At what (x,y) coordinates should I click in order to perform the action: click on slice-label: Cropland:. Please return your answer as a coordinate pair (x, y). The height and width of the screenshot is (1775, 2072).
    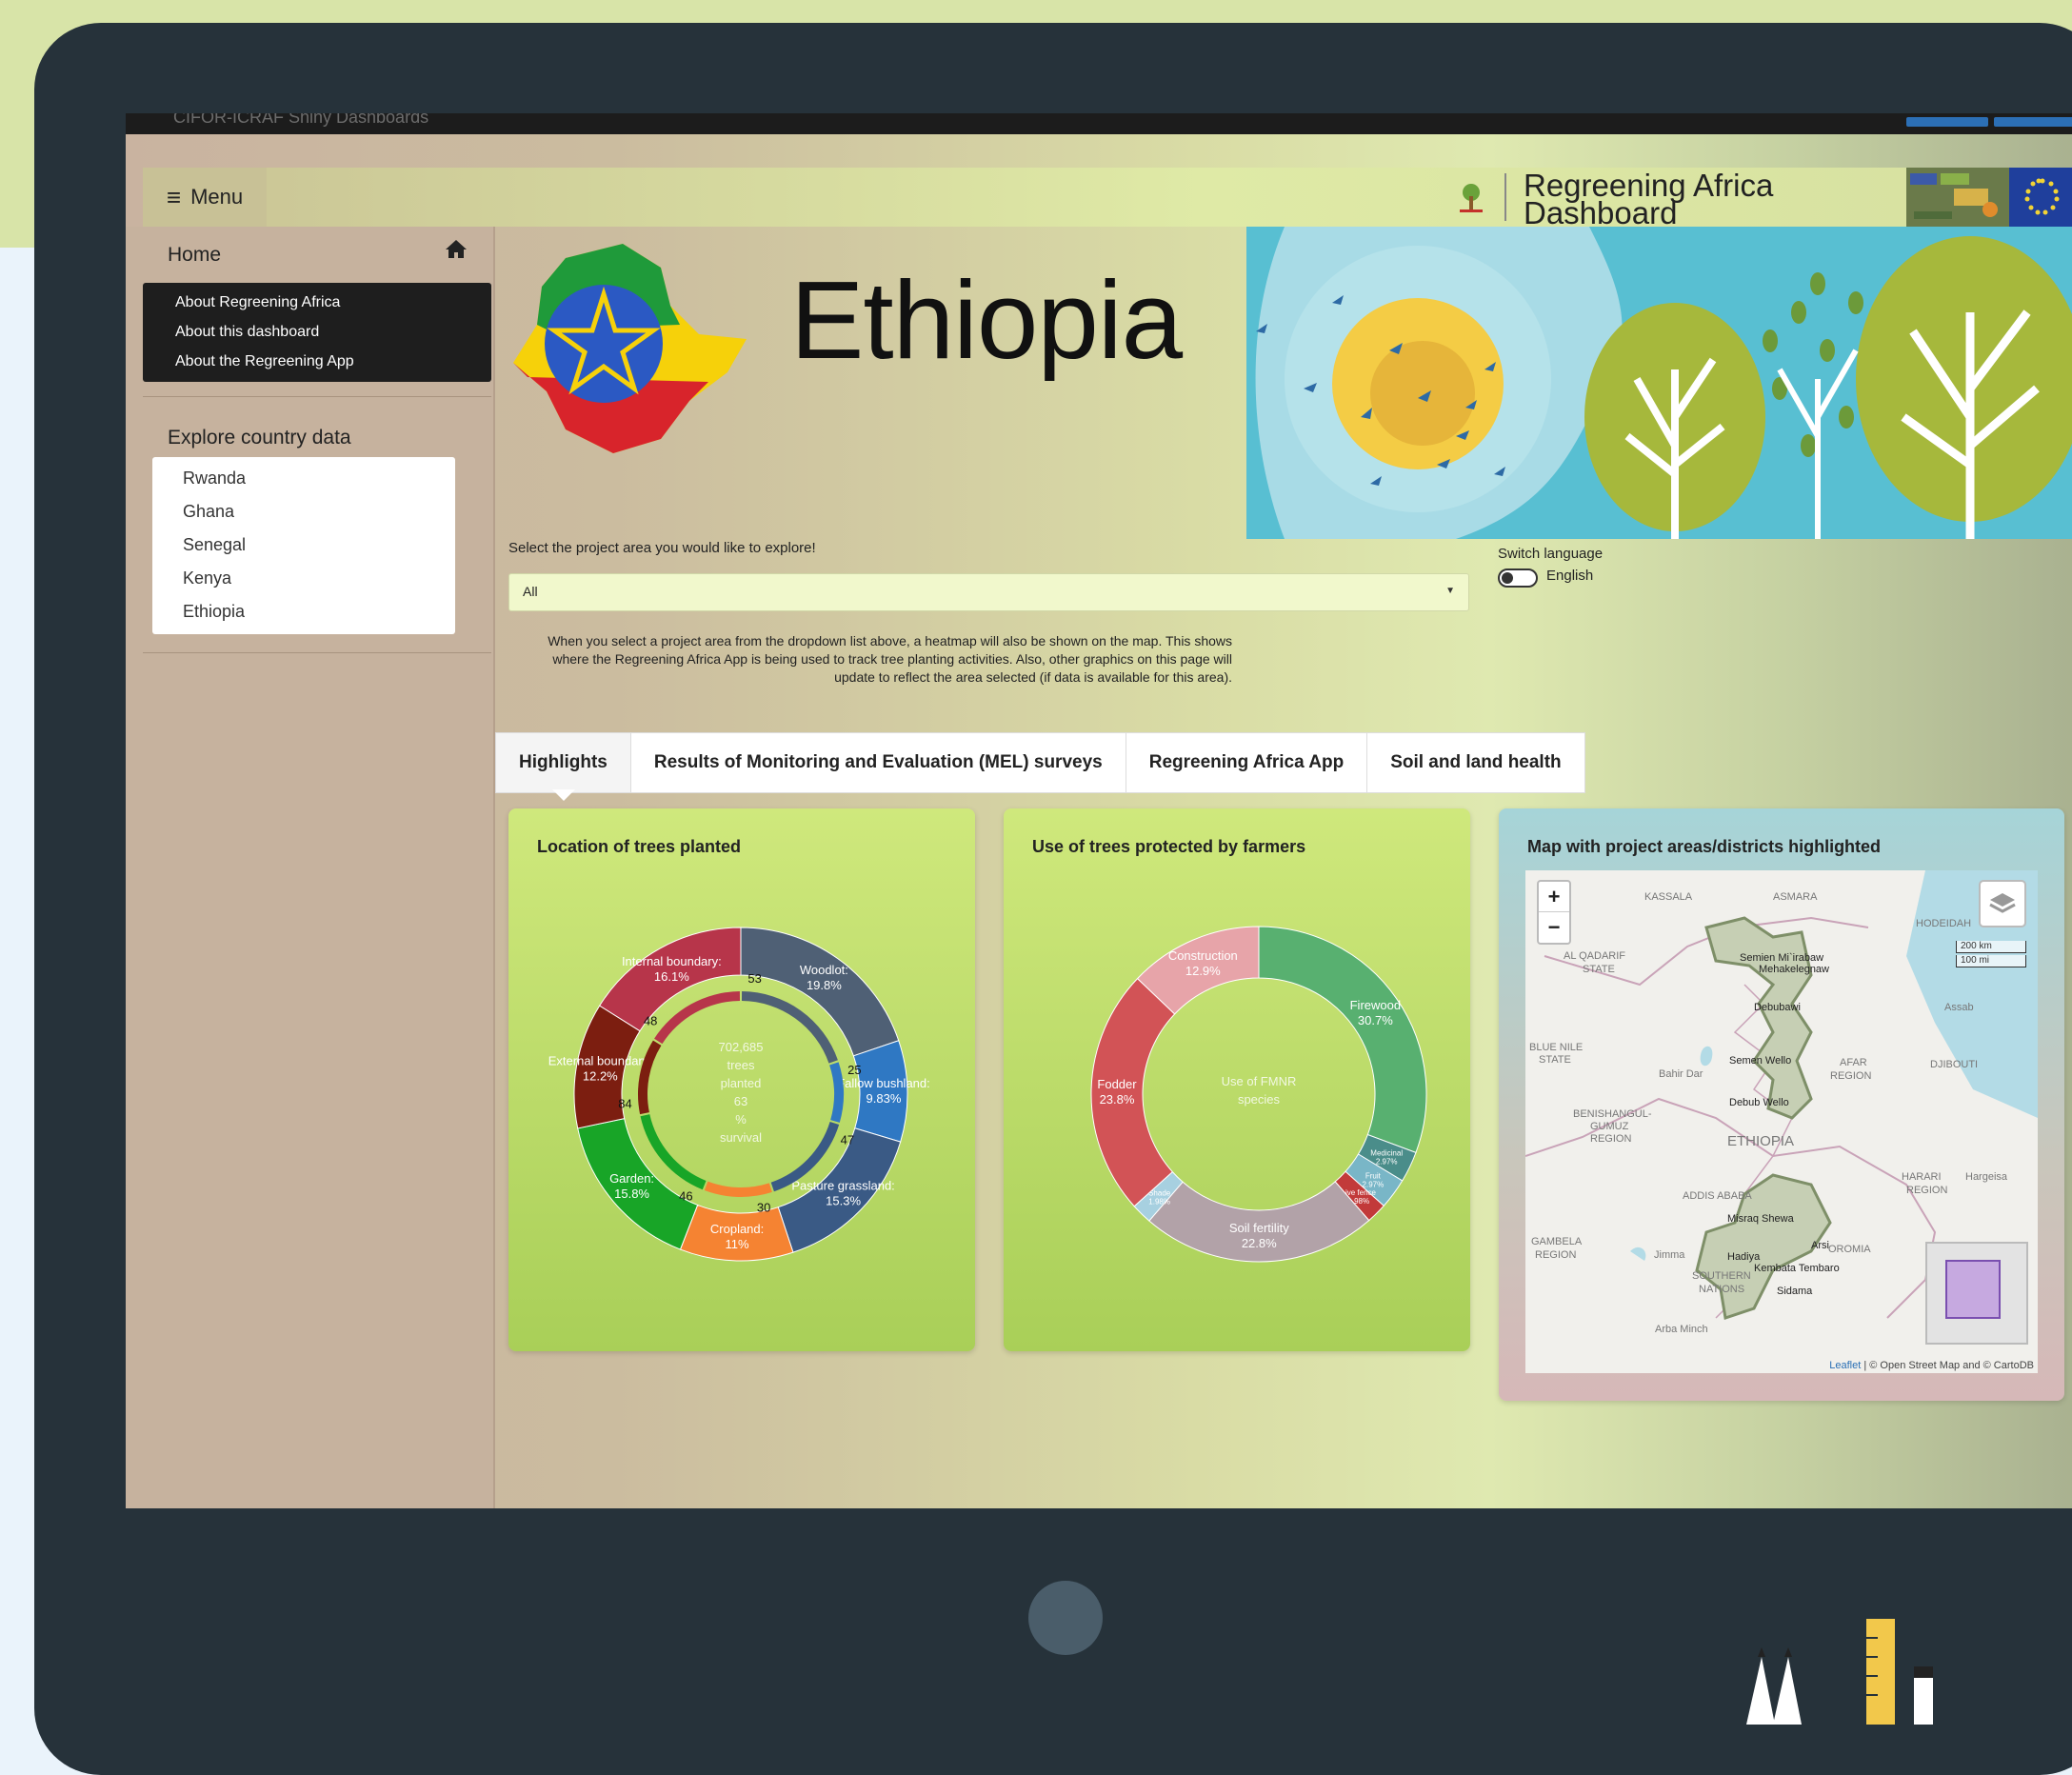
    Looking at the image, I should click on (737, 1229).